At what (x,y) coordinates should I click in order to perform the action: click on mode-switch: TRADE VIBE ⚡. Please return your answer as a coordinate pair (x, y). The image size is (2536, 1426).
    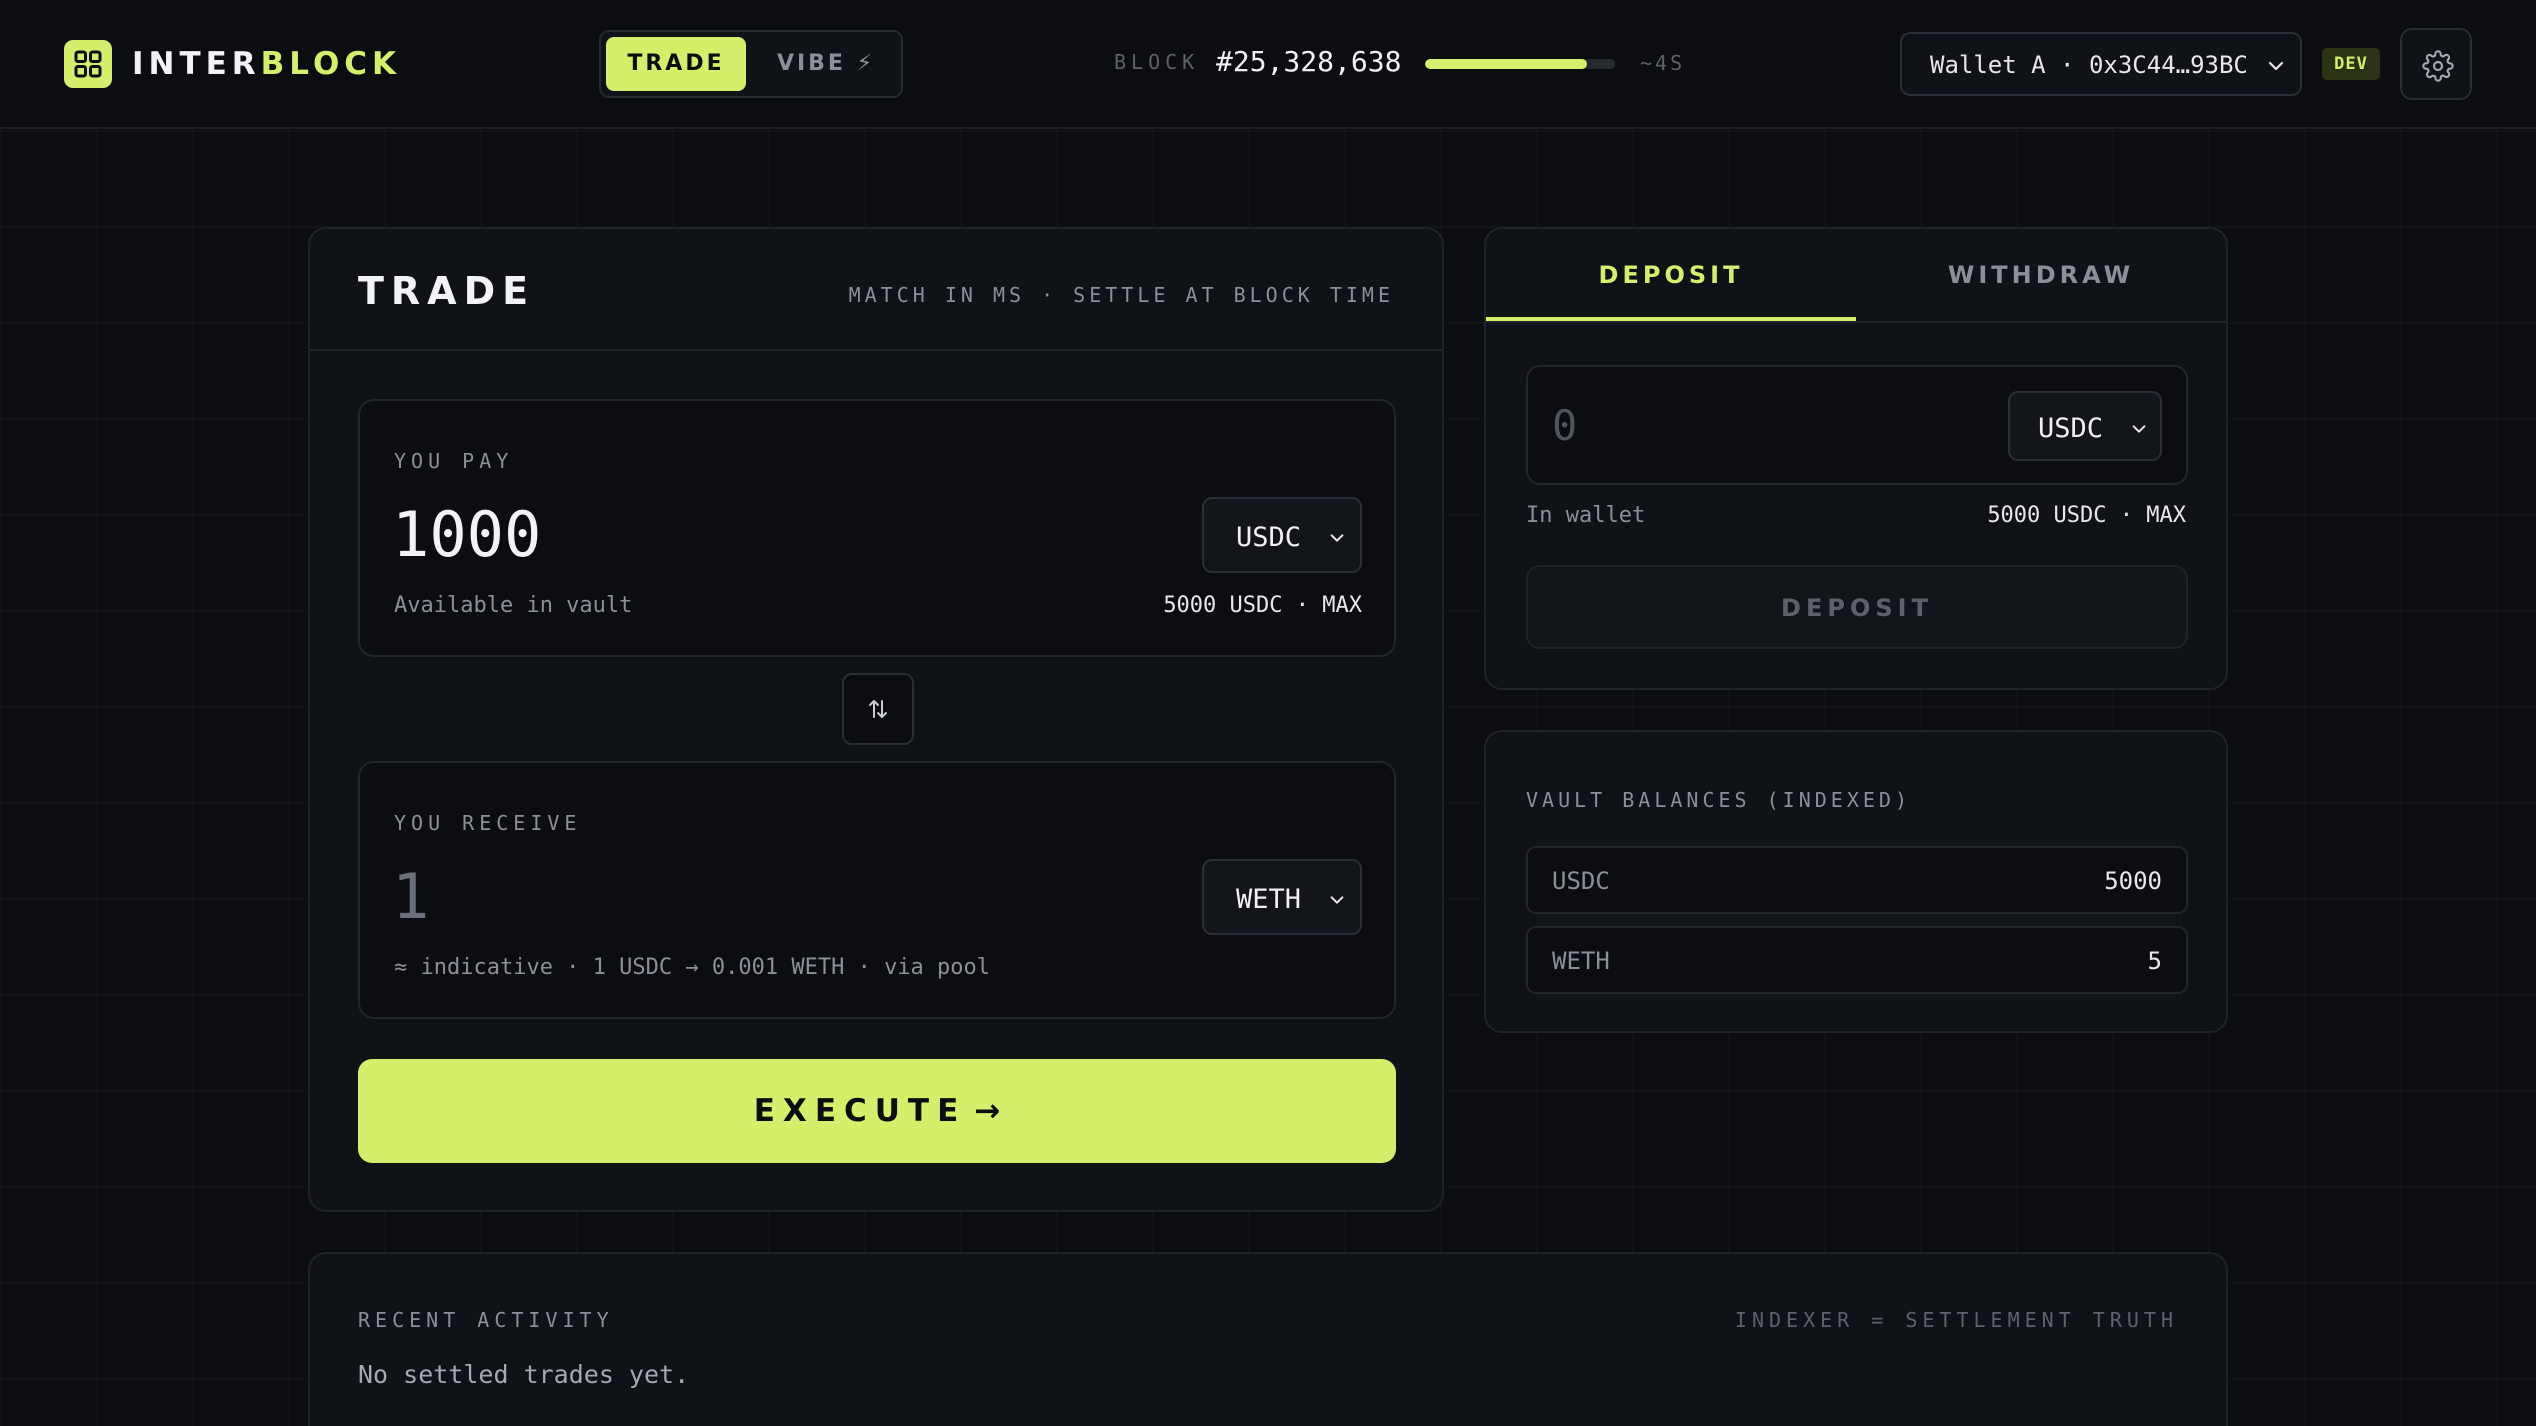
    Looking at the image, I should click on (751, 64).